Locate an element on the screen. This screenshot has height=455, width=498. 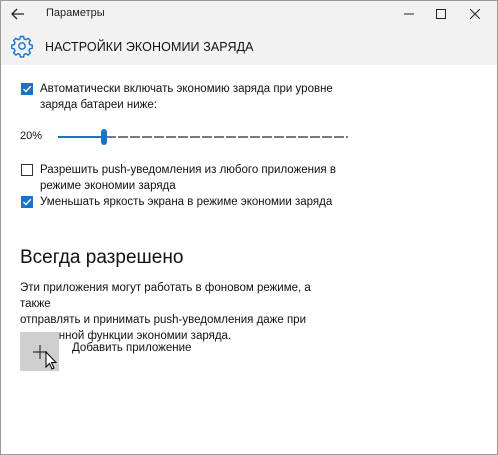
slider-value: 20% is located at coordinates (31, 136).